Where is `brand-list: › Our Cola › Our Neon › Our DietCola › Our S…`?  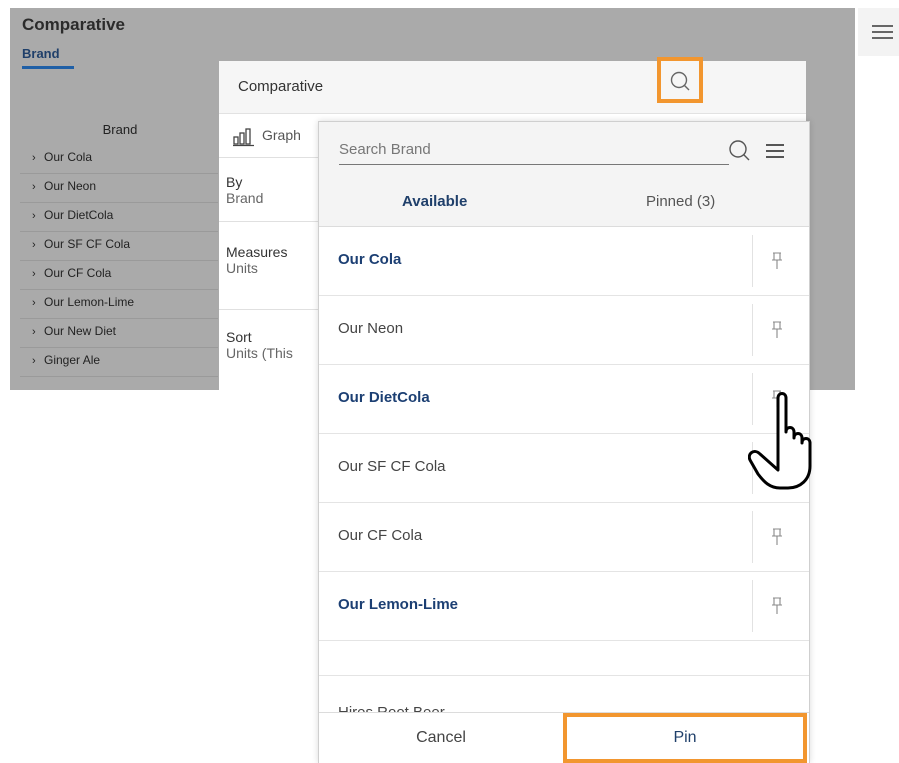 brand-list: › Our Cola › Our Neon › Our DietCola › Our S… is located at coordinates (119, 261).